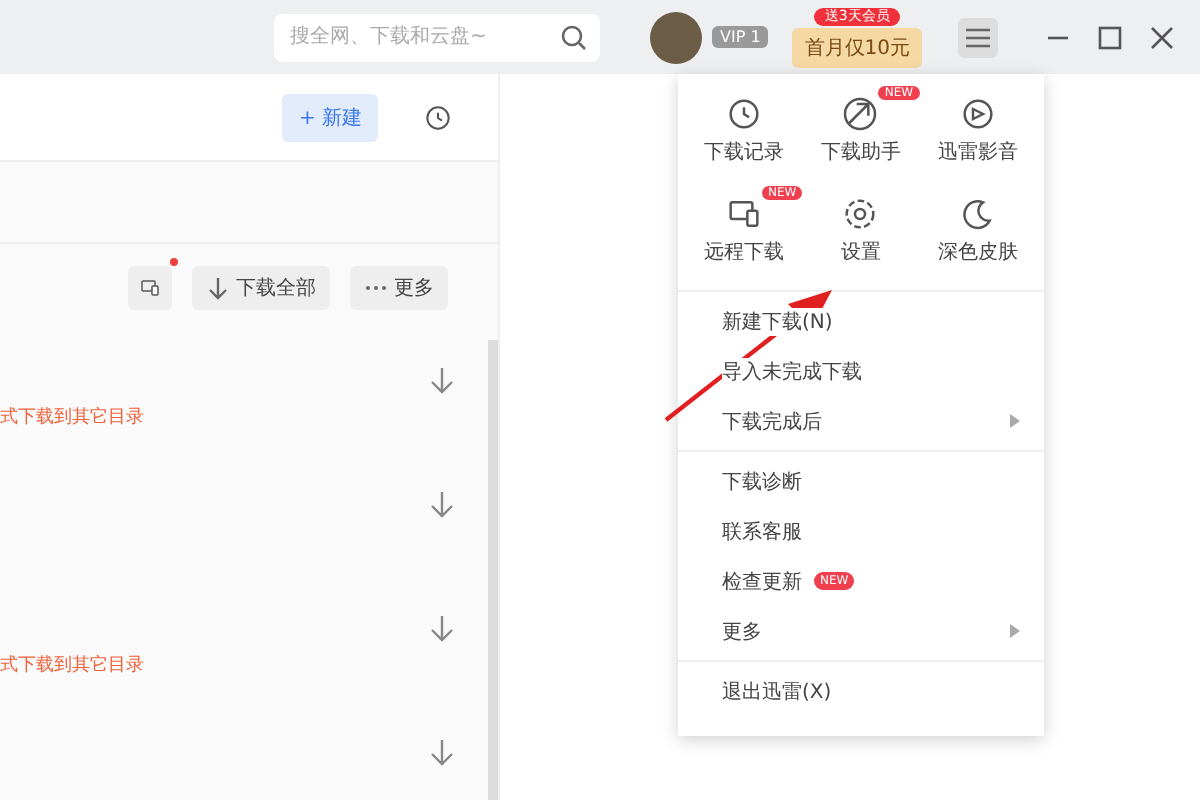 This screenshot has height=800, width=1200. I want to click on search-field: 搜全网、下载和云盘~, so click(437, 37).